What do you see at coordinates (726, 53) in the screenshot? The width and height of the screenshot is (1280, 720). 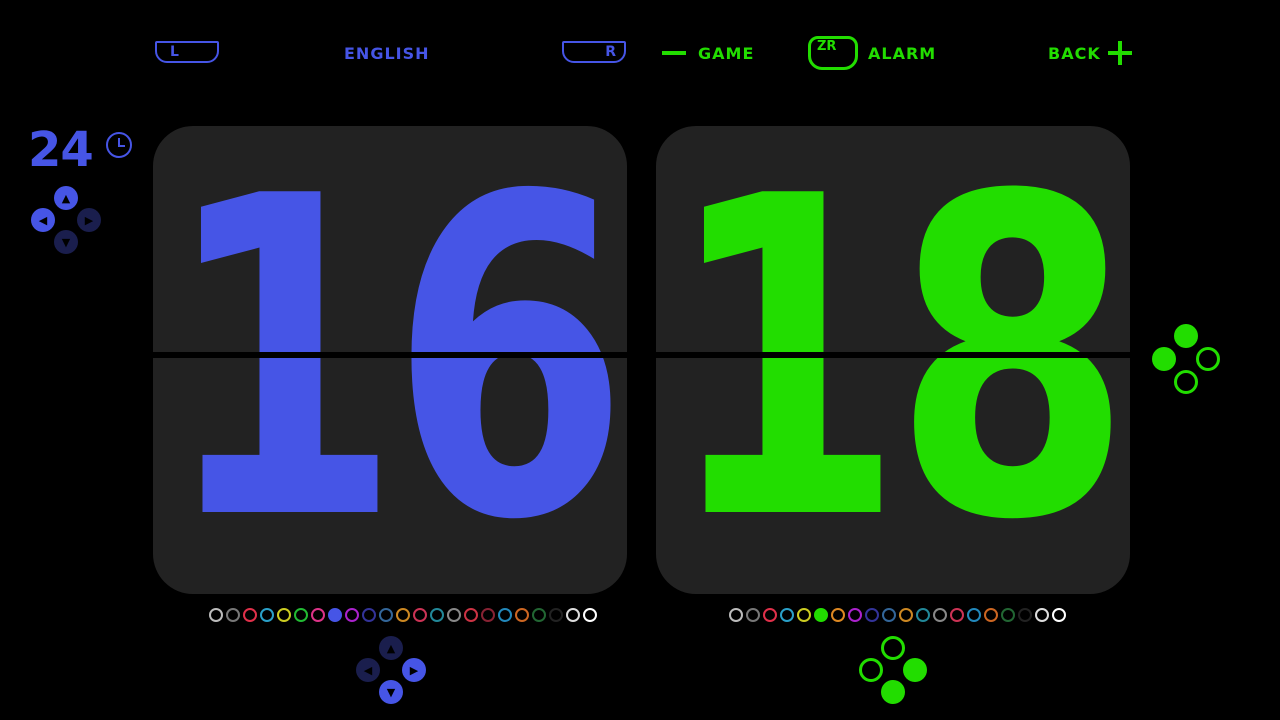 I see `game-button: GAME` at bounding box center [726, 53].